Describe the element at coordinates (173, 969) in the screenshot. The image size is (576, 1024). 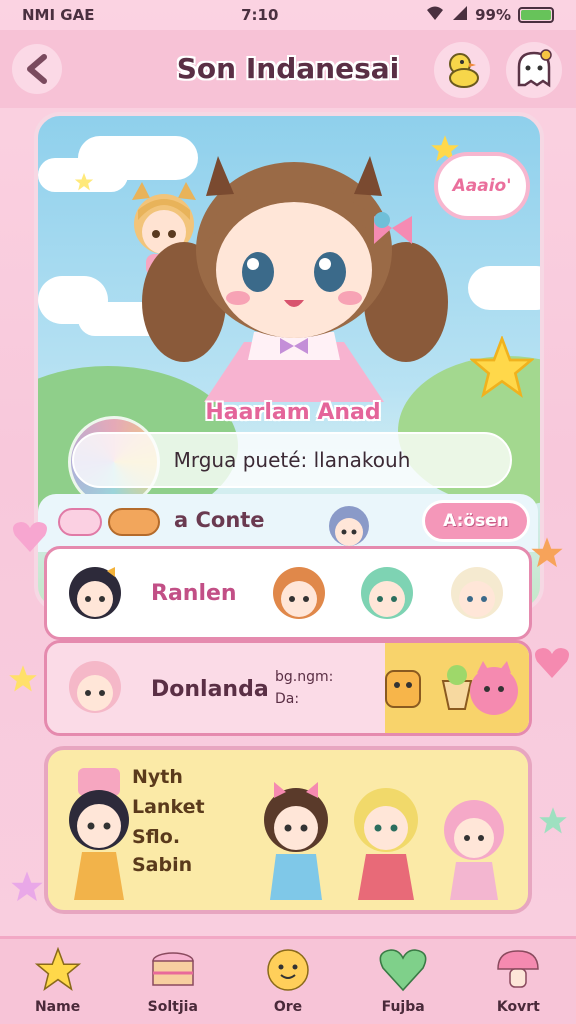
I see `cake-icon` at that location.